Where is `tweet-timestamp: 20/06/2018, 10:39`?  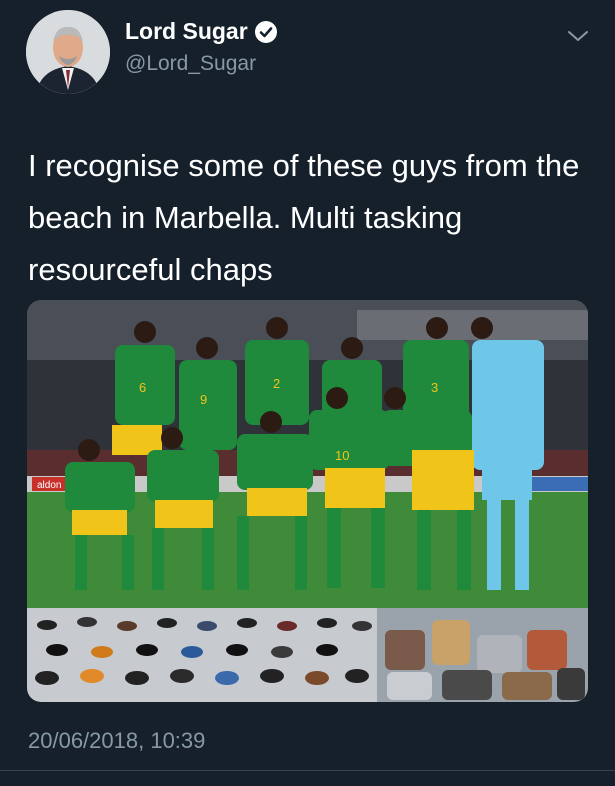 tweet-timestamp: 20/06/2018, 10:39 is located at coordinates (116, 741).